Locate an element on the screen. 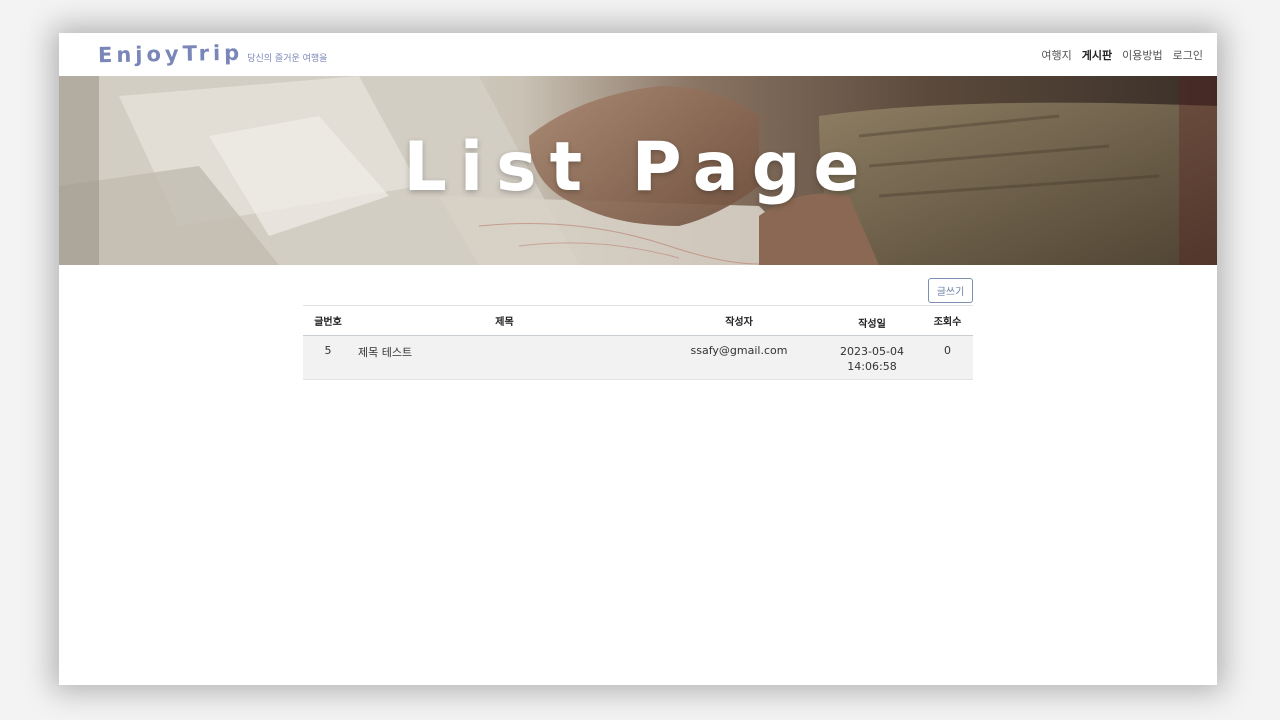  brand-logo: EnjoyTrip is located at coordinates (171, 54).